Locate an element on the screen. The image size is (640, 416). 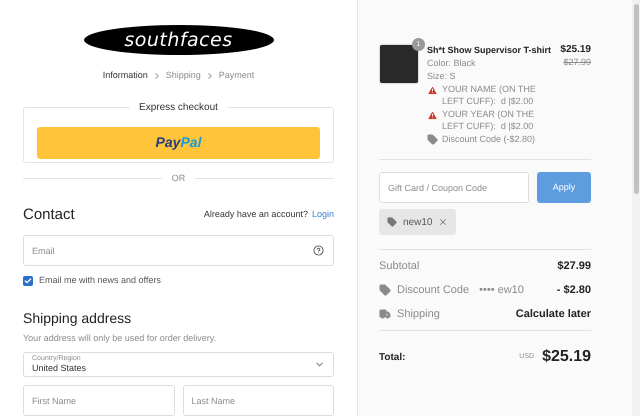
express-checkout-title: Express checkout is located at coordinates (178, 107).